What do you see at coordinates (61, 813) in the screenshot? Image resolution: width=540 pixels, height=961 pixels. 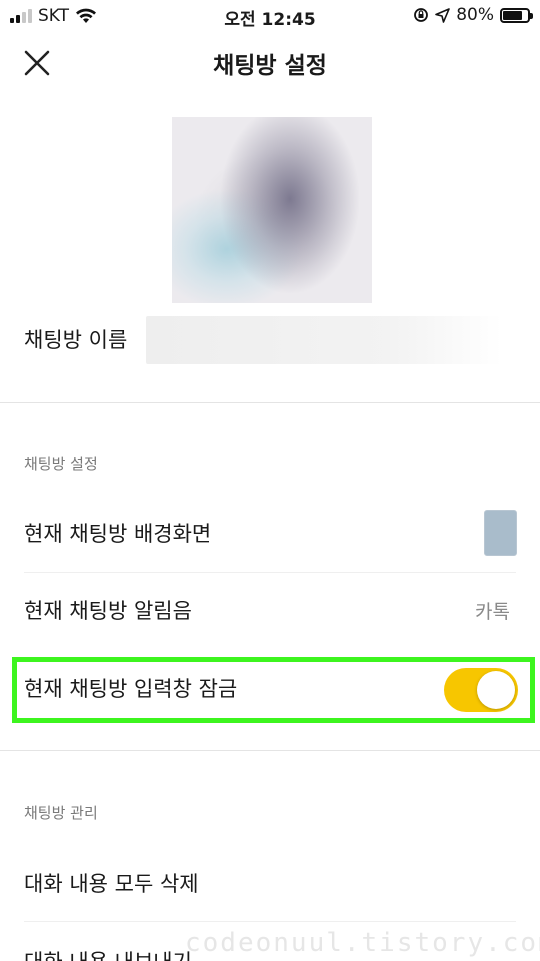 I see `manage-section-heading: 채팅방 관리` at bounding box center [61, 813].